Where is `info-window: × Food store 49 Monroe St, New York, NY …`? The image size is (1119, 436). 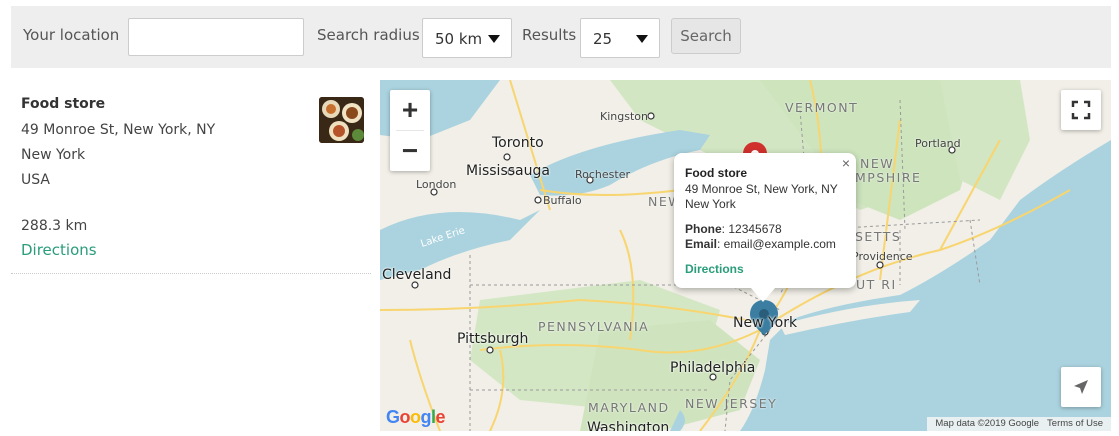
info-window: × Food store 49 Monroe St, New York, NY … is located at coordinates (765, 227).